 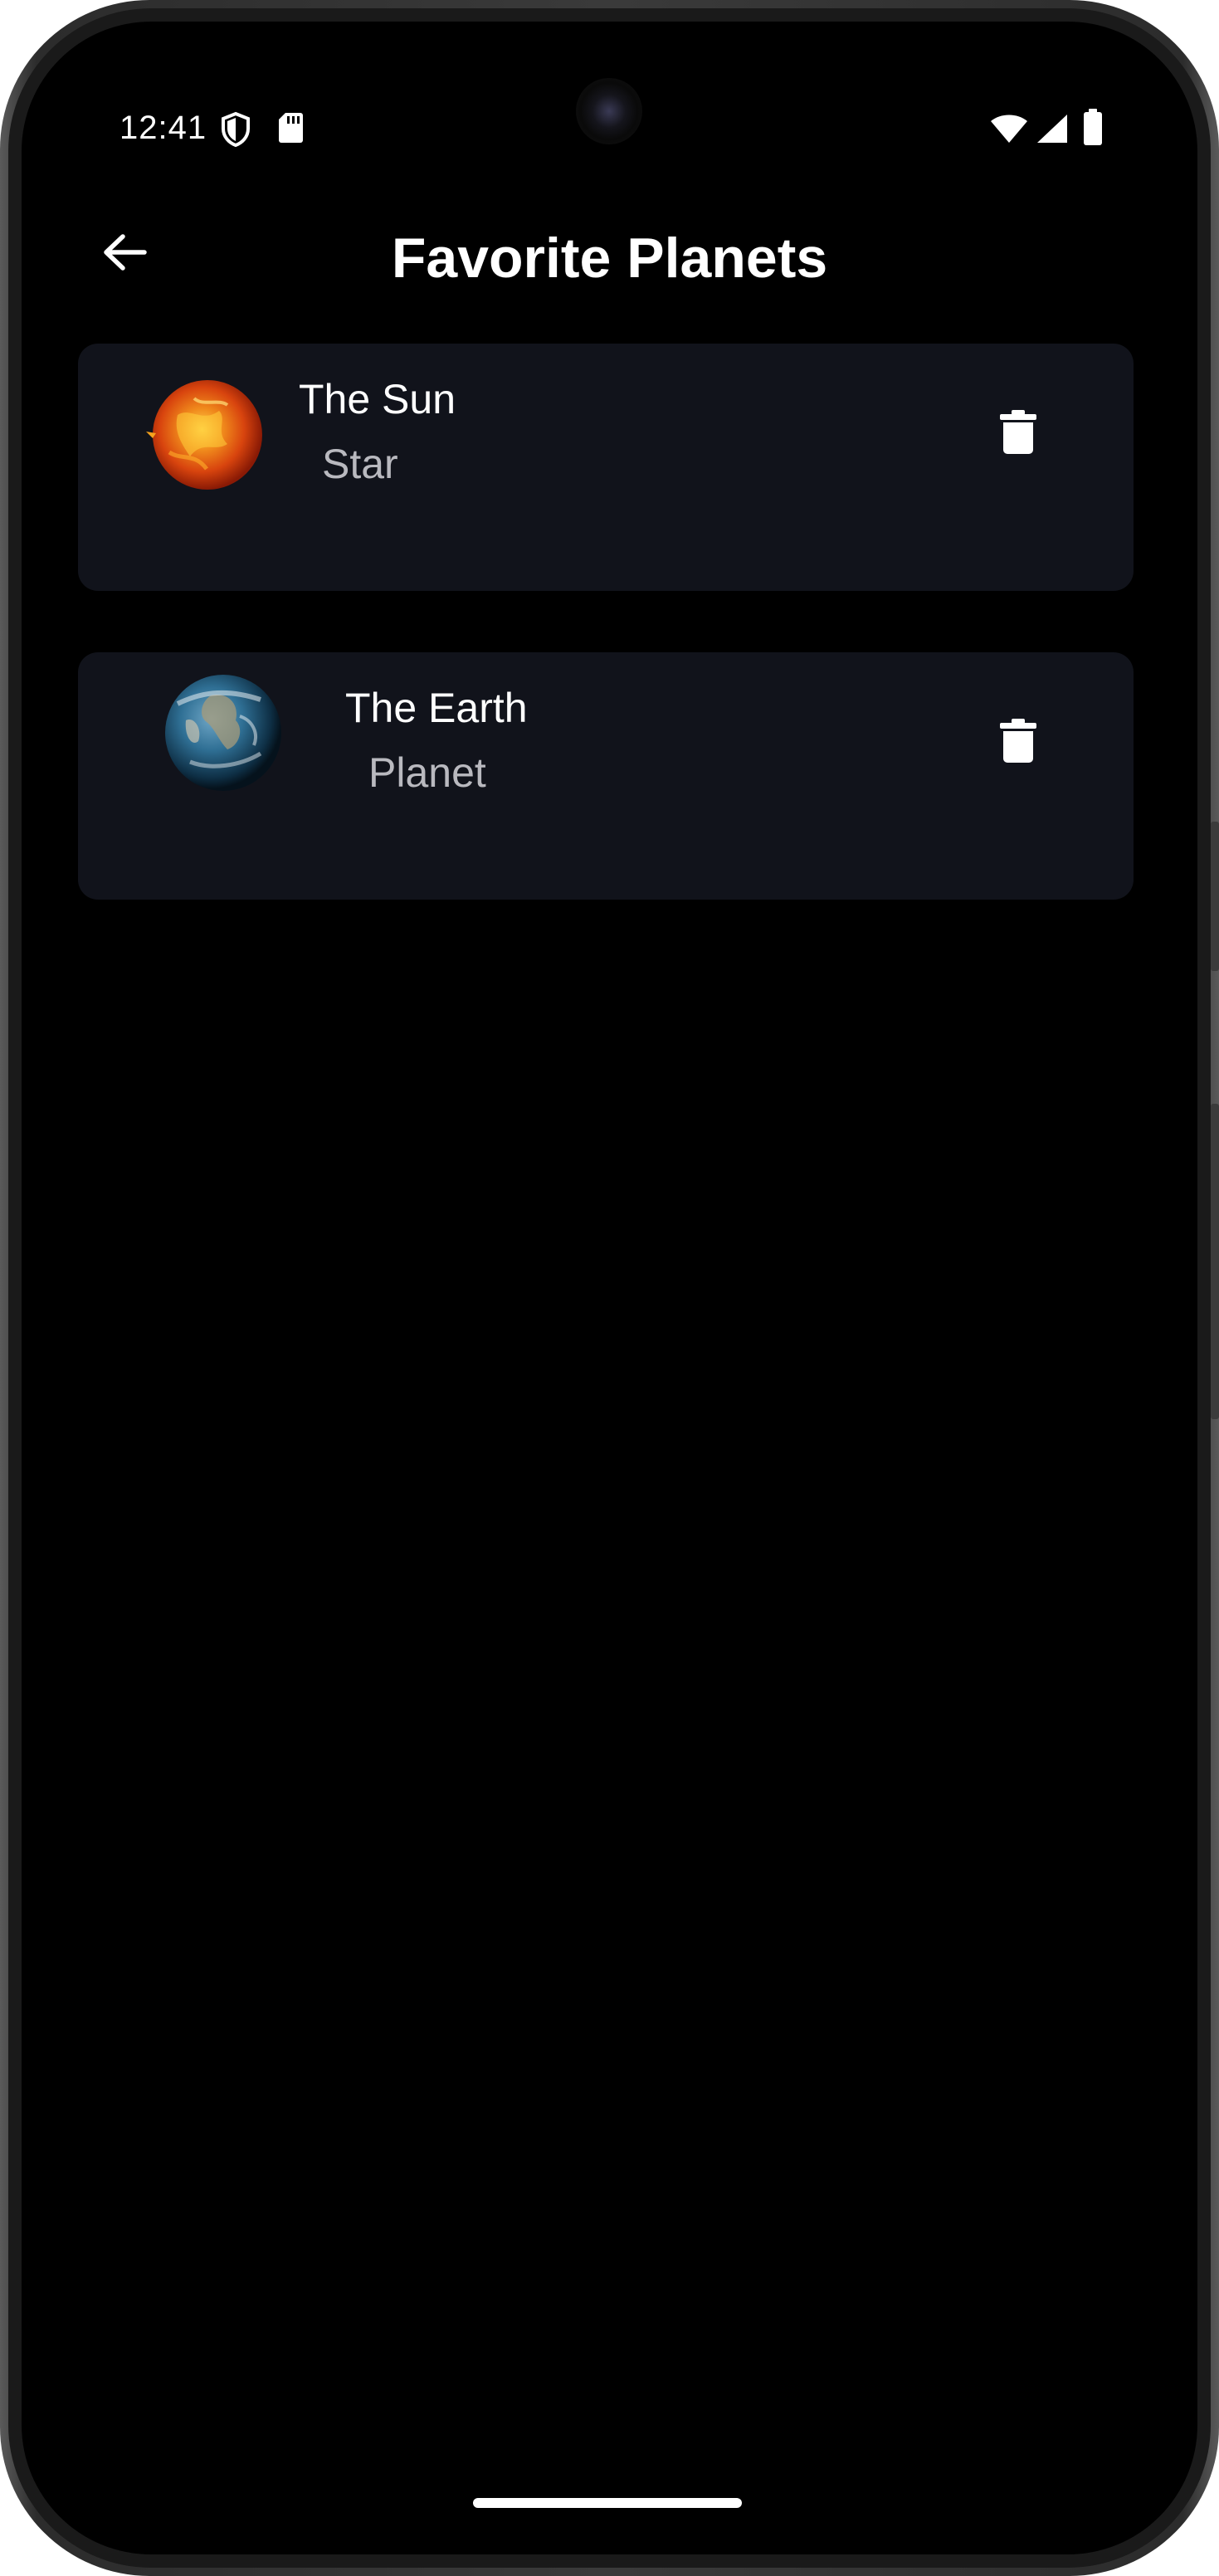 What do you see at coordinates (609, 258) in the screenshot?
I see `page-title: Favorite Planets` at bounding box center [609, 258].